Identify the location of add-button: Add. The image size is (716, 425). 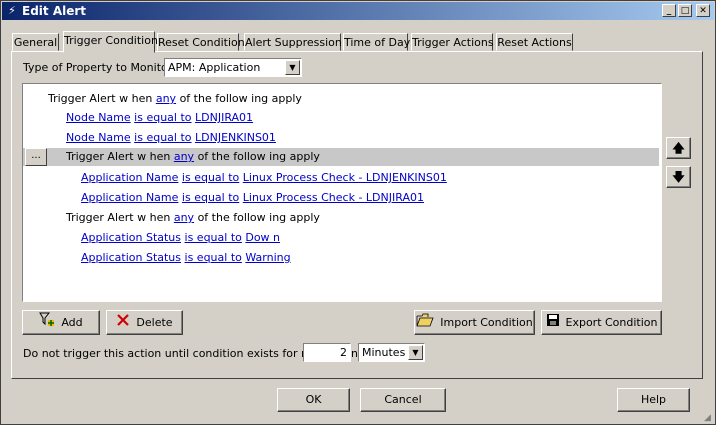
(61, 322).